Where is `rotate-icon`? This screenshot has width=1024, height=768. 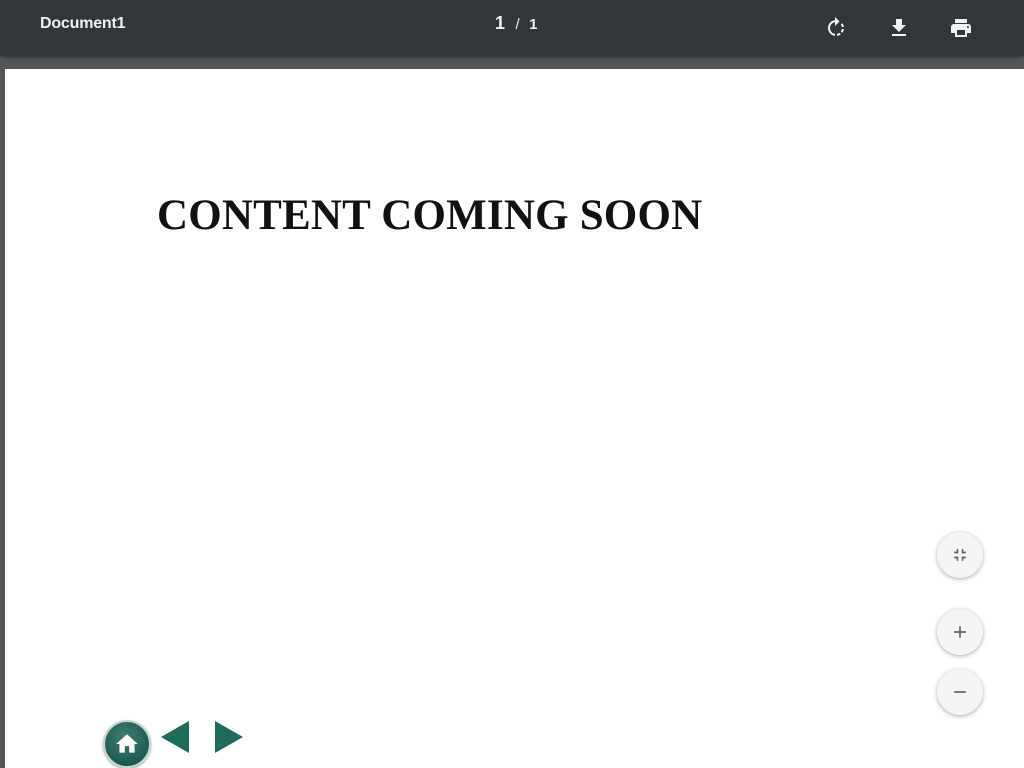 rotate-icon is located at coordinates (836, 26).